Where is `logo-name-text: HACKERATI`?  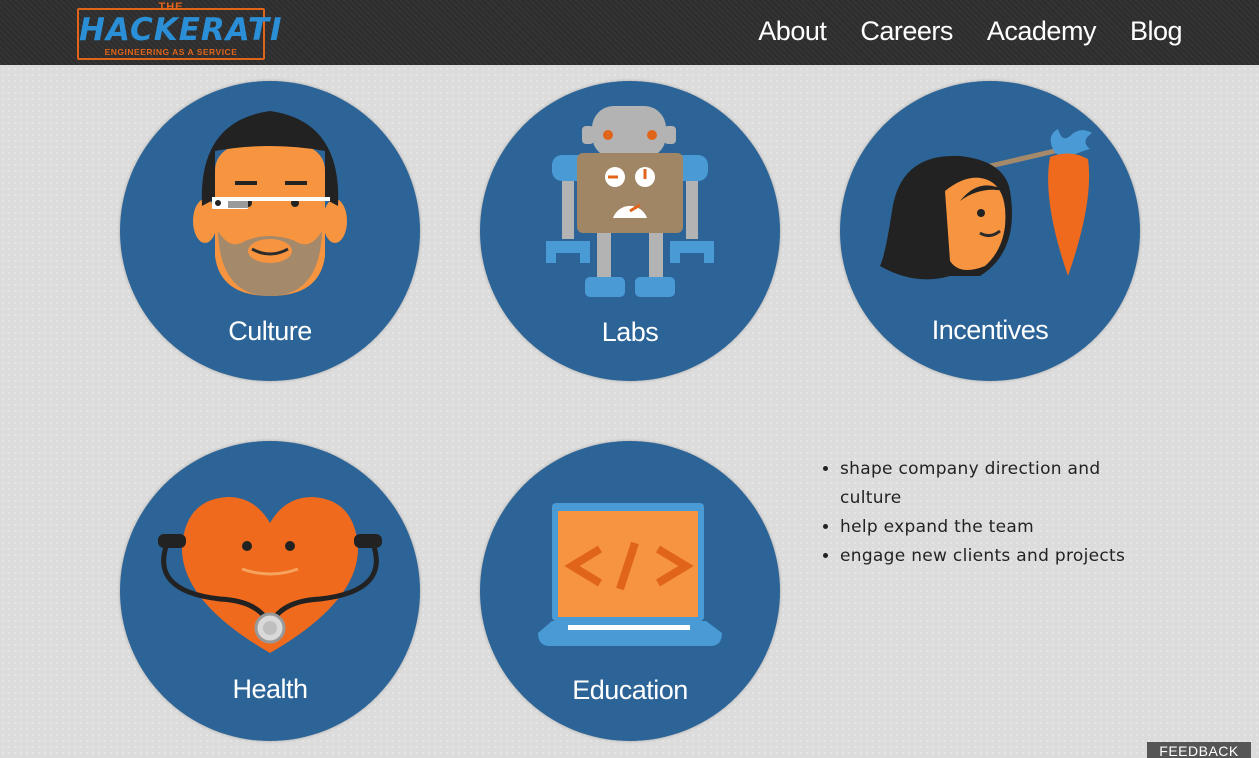
logo-name-text: HACKERATI is located at coordinates (181, 30).